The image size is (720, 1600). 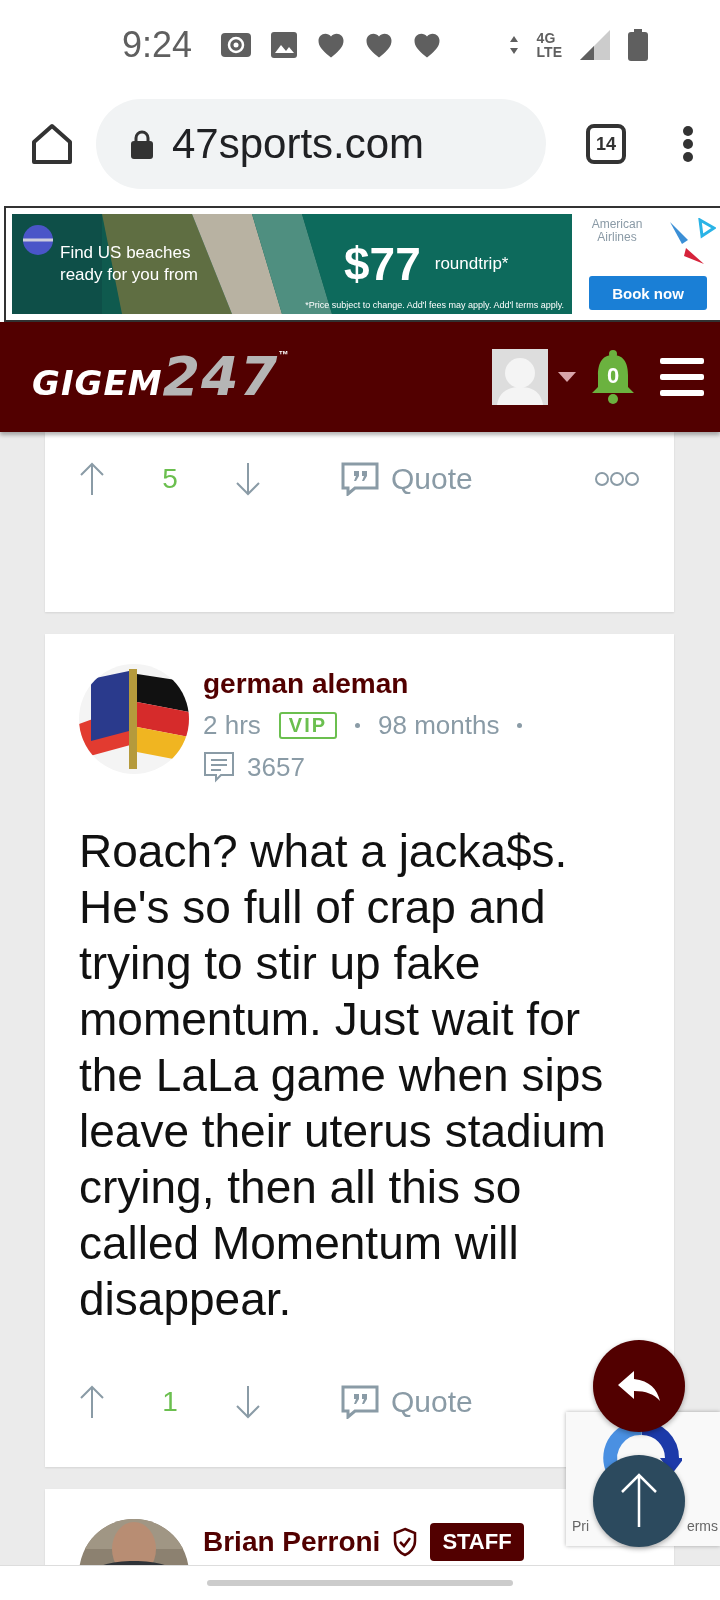 What do you see at coordinates (477, 1542) in the screenshot?
I see `staff-badge: STAFF` at bounding box center [477, 1542].